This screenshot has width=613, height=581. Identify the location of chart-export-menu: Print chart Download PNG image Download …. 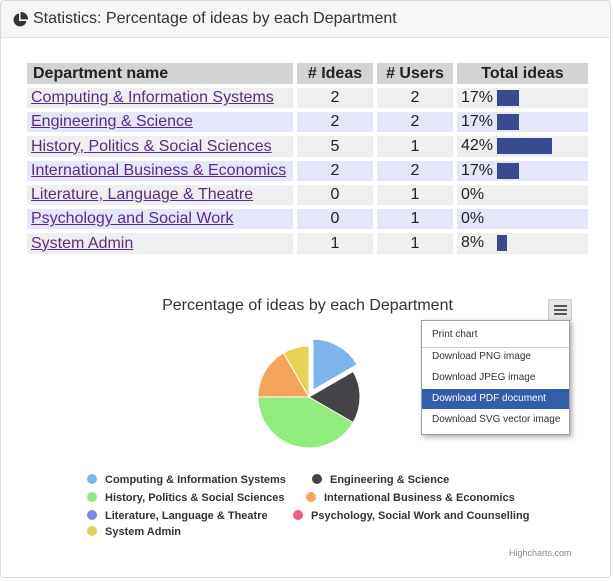
(495, 377).